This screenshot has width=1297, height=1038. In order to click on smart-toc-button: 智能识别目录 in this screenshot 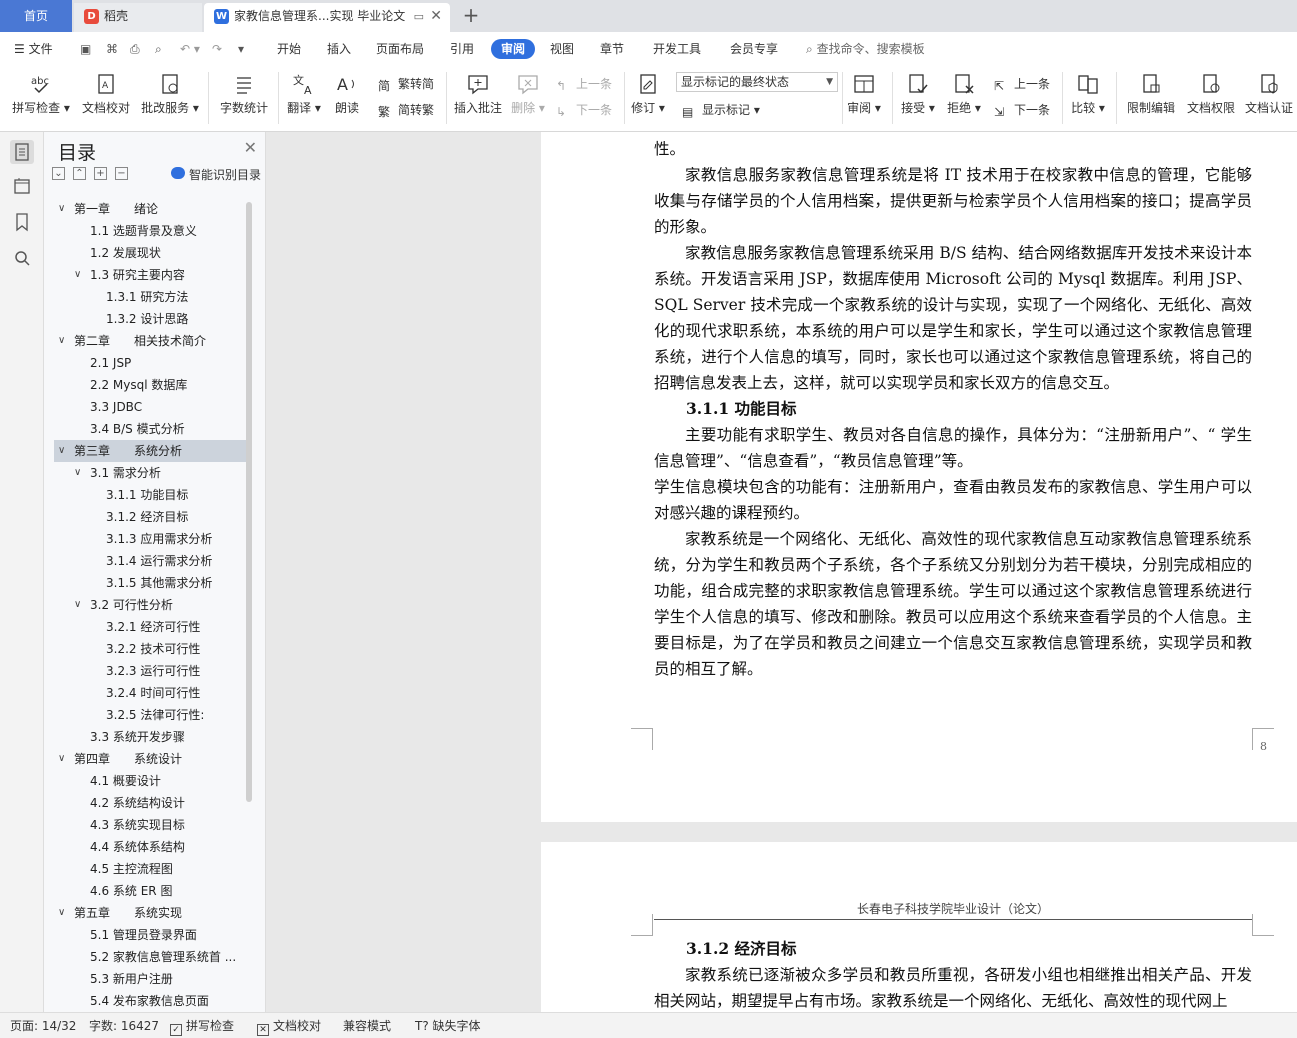, I will do `click(215, 174)`.